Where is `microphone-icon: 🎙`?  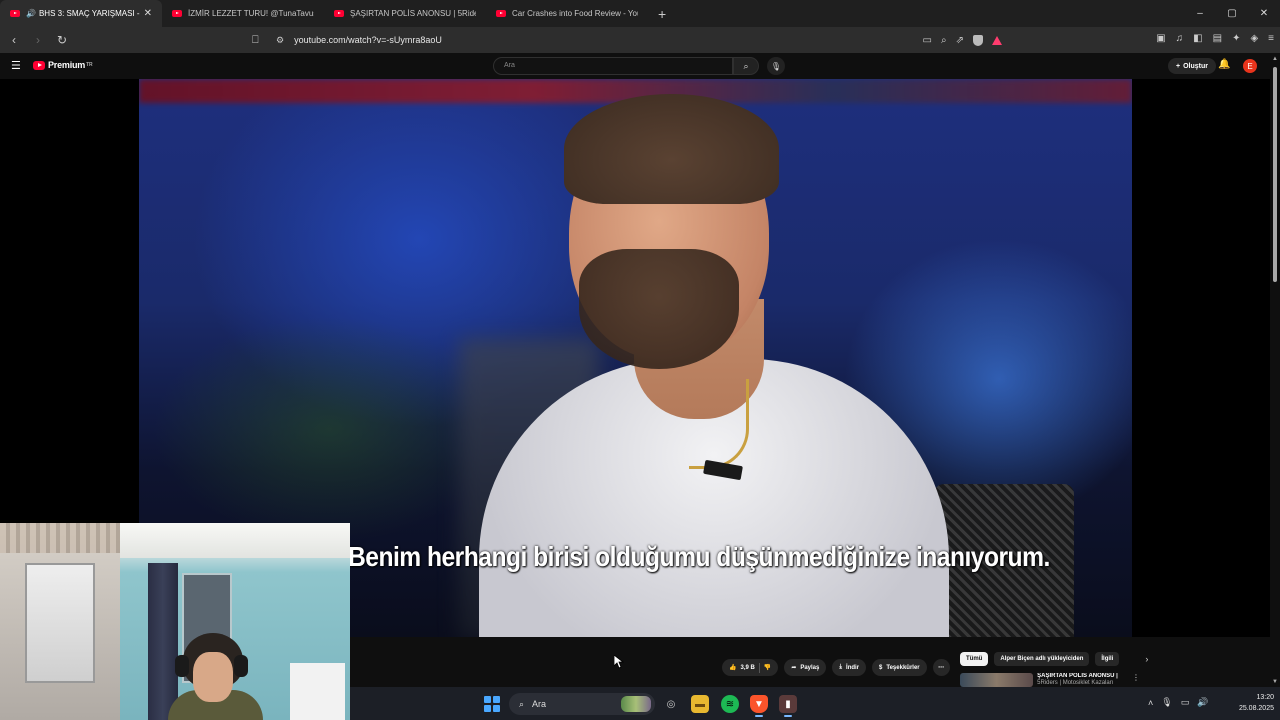
microphone-icon: 🎙 is located at coordinates (1166, 702).